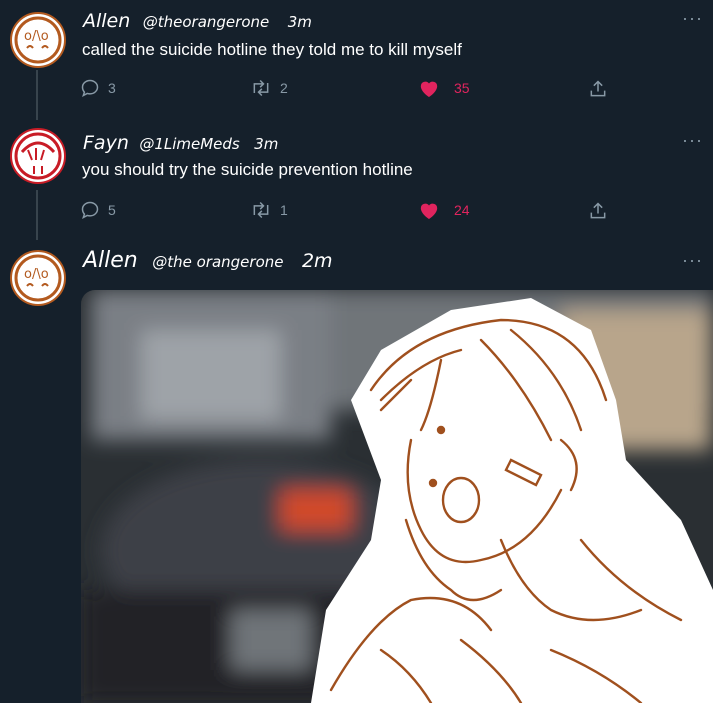  I want to click on reply-button: 3, so click(98, 88).